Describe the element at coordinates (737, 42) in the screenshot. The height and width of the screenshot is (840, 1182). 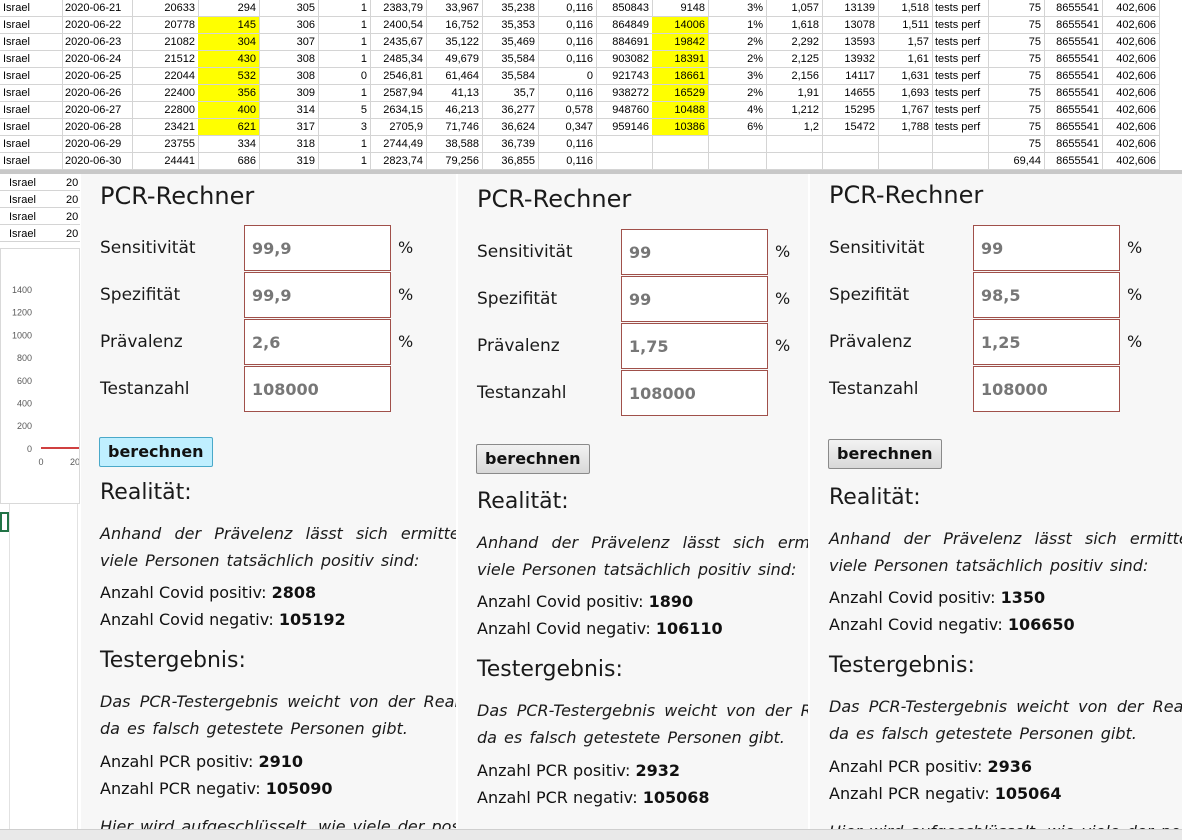
I see `table-cell: 2%` at that location.